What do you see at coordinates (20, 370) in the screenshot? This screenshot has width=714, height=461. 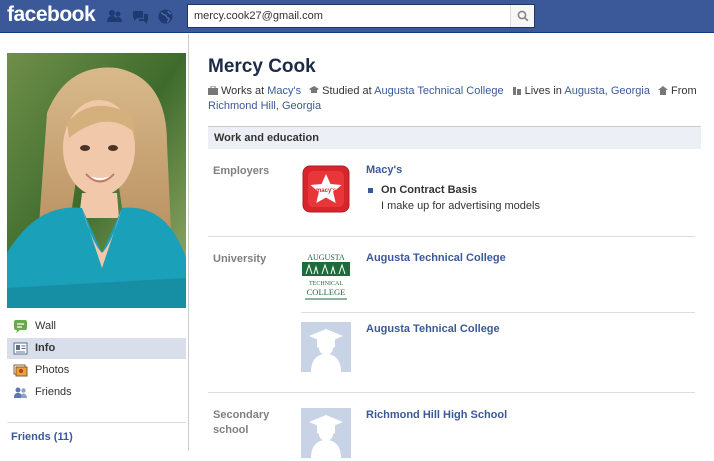 I see `photos-icon` at bounding box center [20, 370].